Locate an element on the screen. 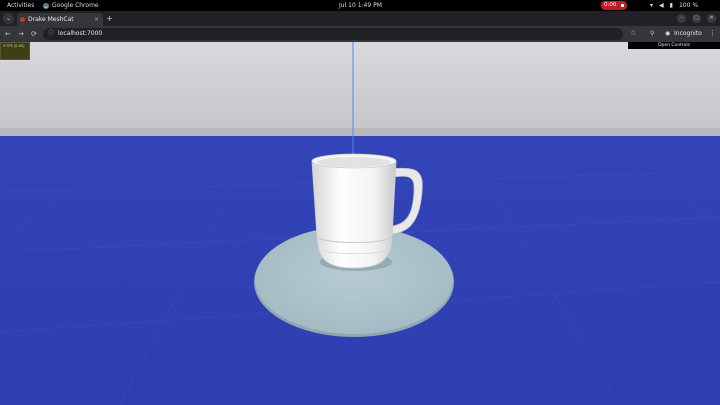 Image resolution: width=720 pixels, height=405 pixels. minimize-button: – is located at coordinates (681, 18).